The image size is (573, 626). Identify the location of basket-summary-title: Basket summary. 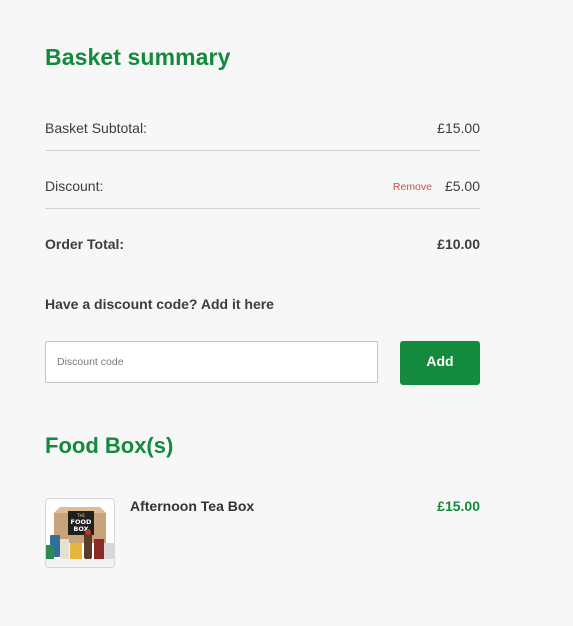
(138, 57).